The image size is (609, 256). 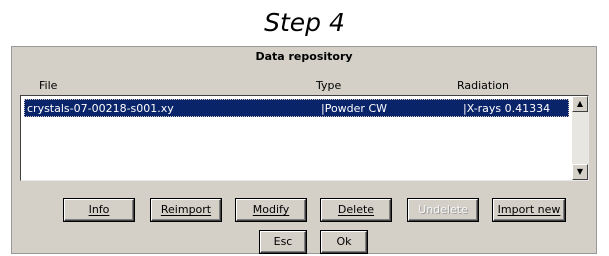 What do you see at coordinates (443, 210) in the screenshot?
I see `undelete-button: Undelete` at bounding box center [443, 210].